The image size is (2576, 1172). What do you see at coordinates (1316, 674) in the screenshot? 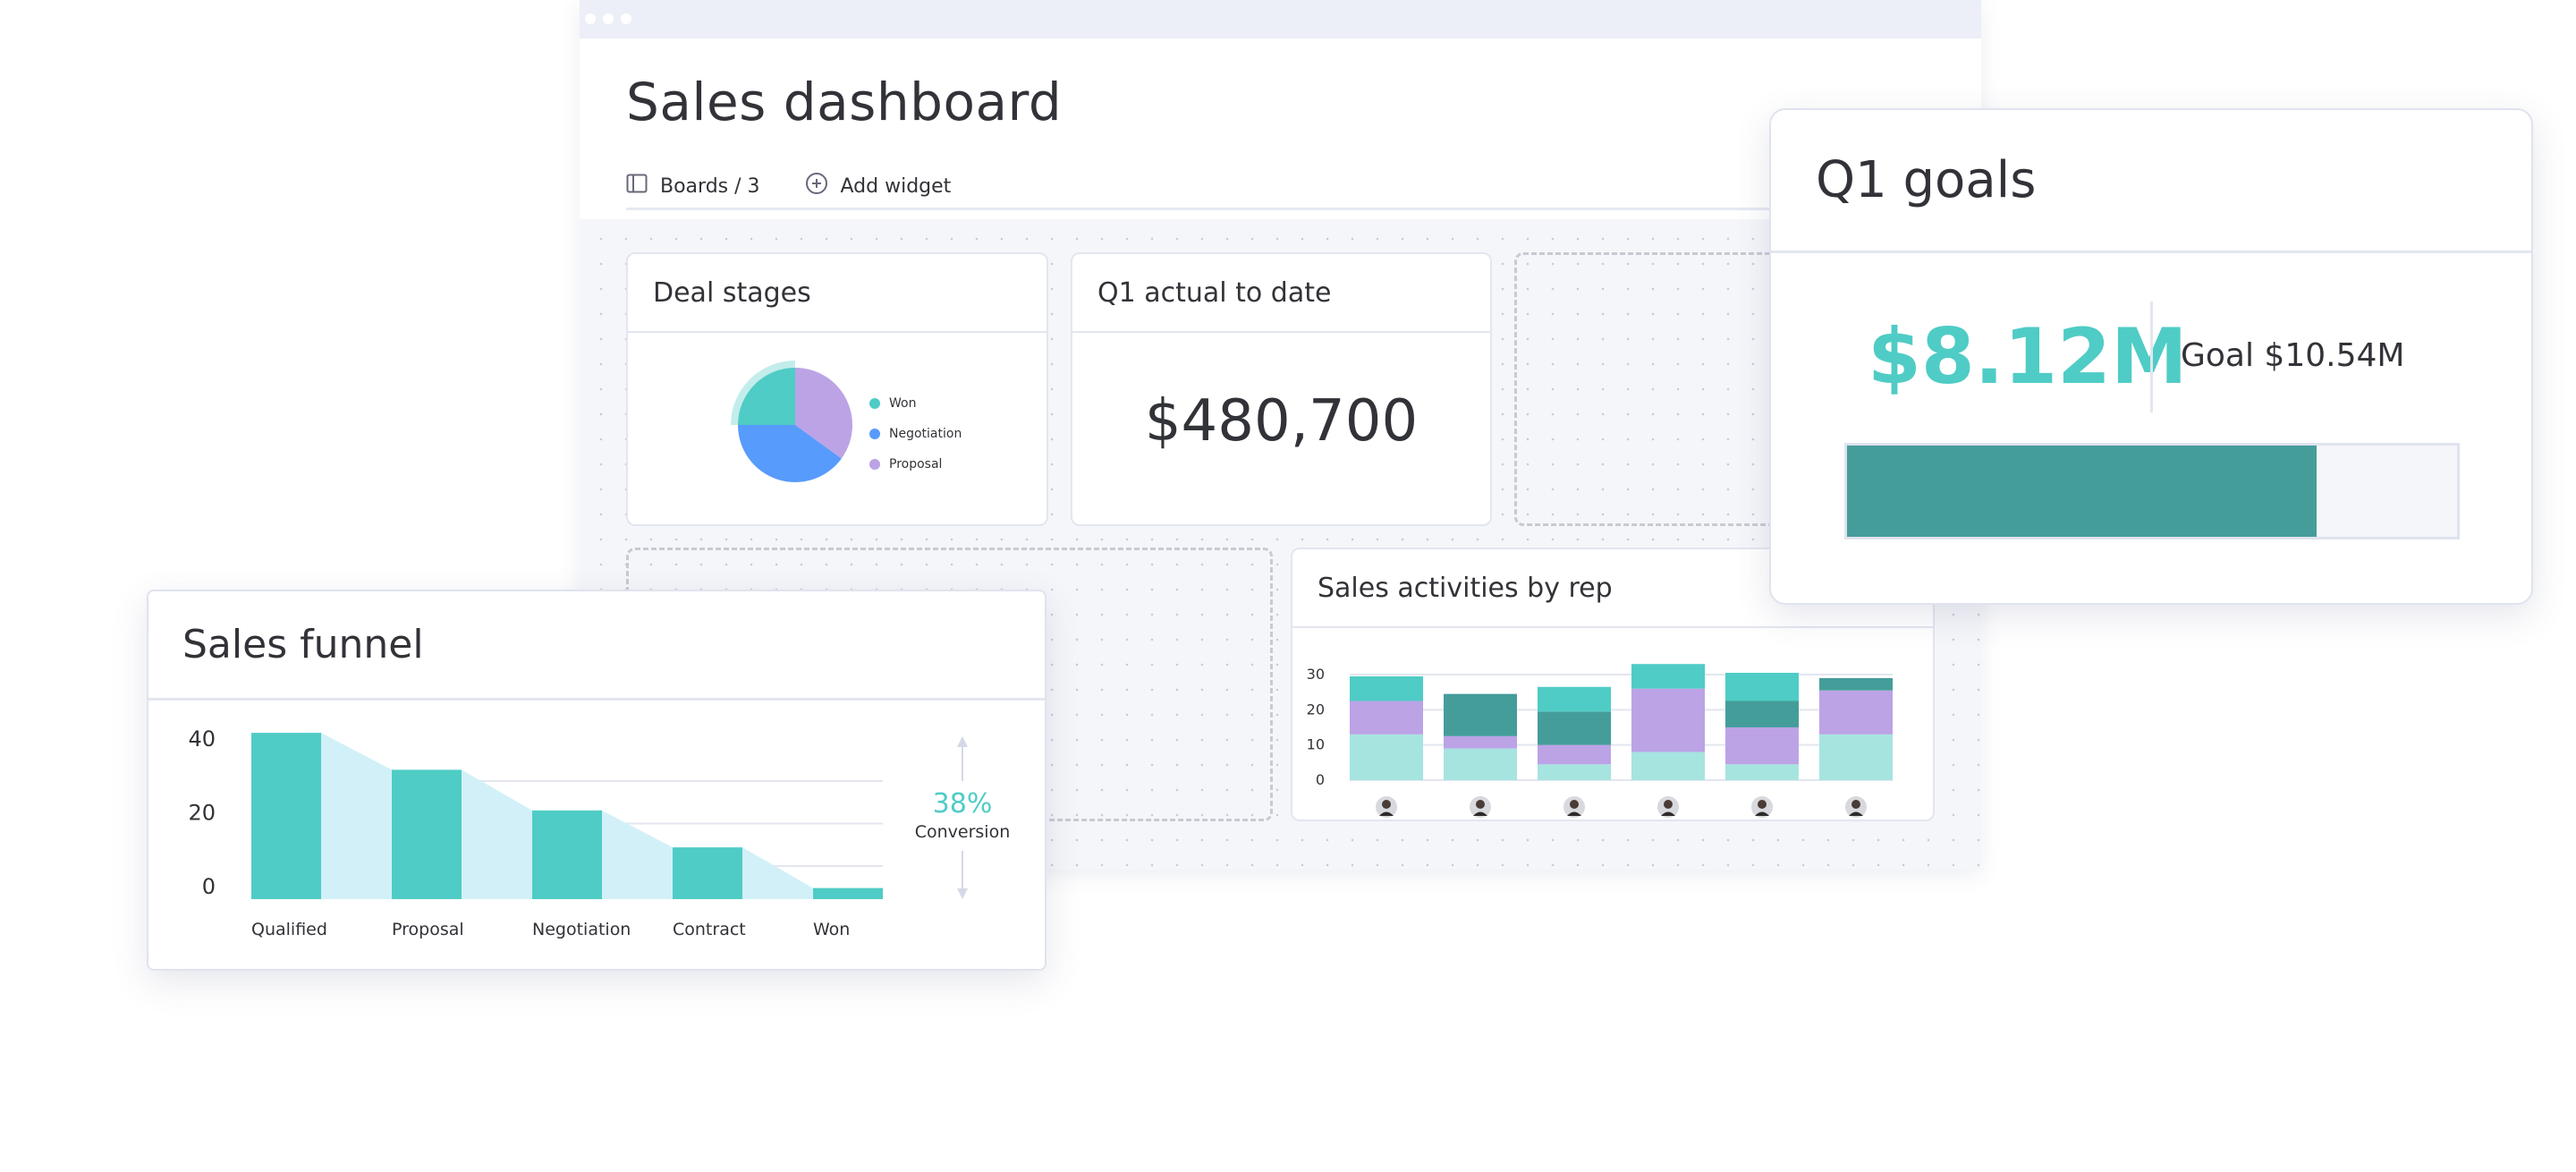
I see `activities-y-tick: 30` at bounding box center [1316, 674].